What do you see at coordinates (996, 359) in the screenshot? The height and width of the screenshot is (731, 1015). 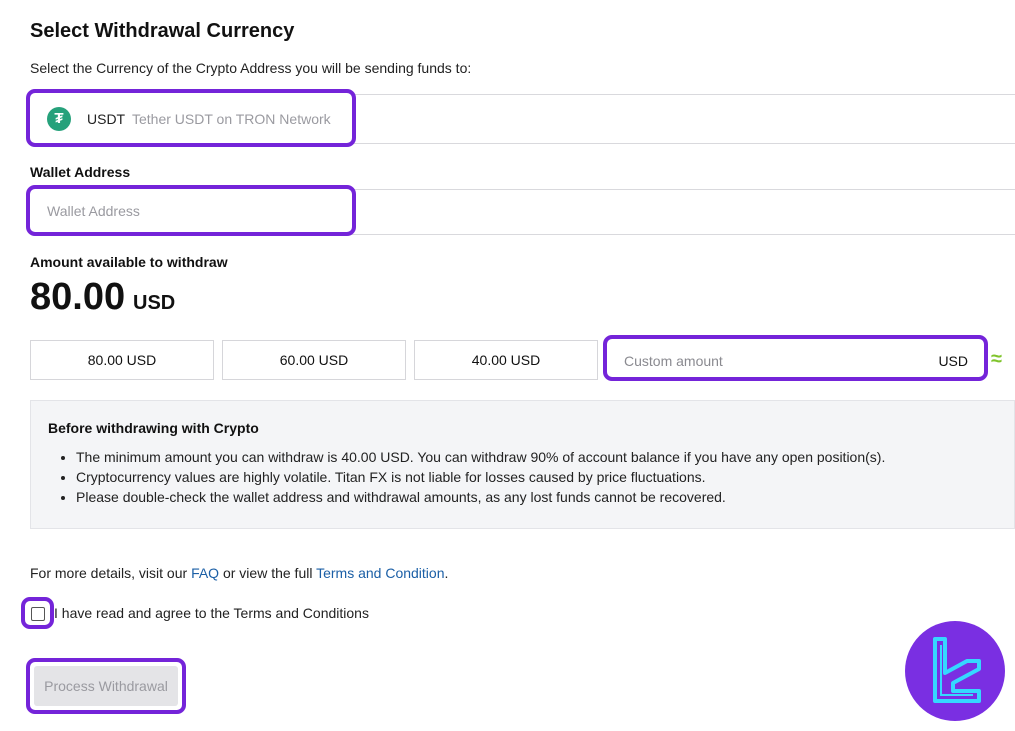 I see `approx-icon: ≈` at bounding box center [996, 359].